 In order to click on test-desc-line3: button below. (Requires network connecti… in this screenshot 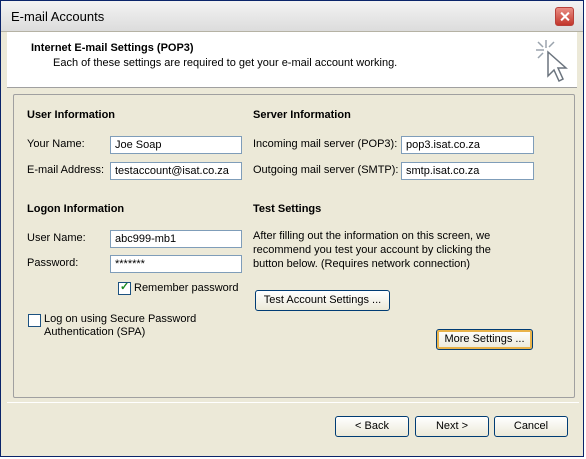, I will do `click(362, 264)`.